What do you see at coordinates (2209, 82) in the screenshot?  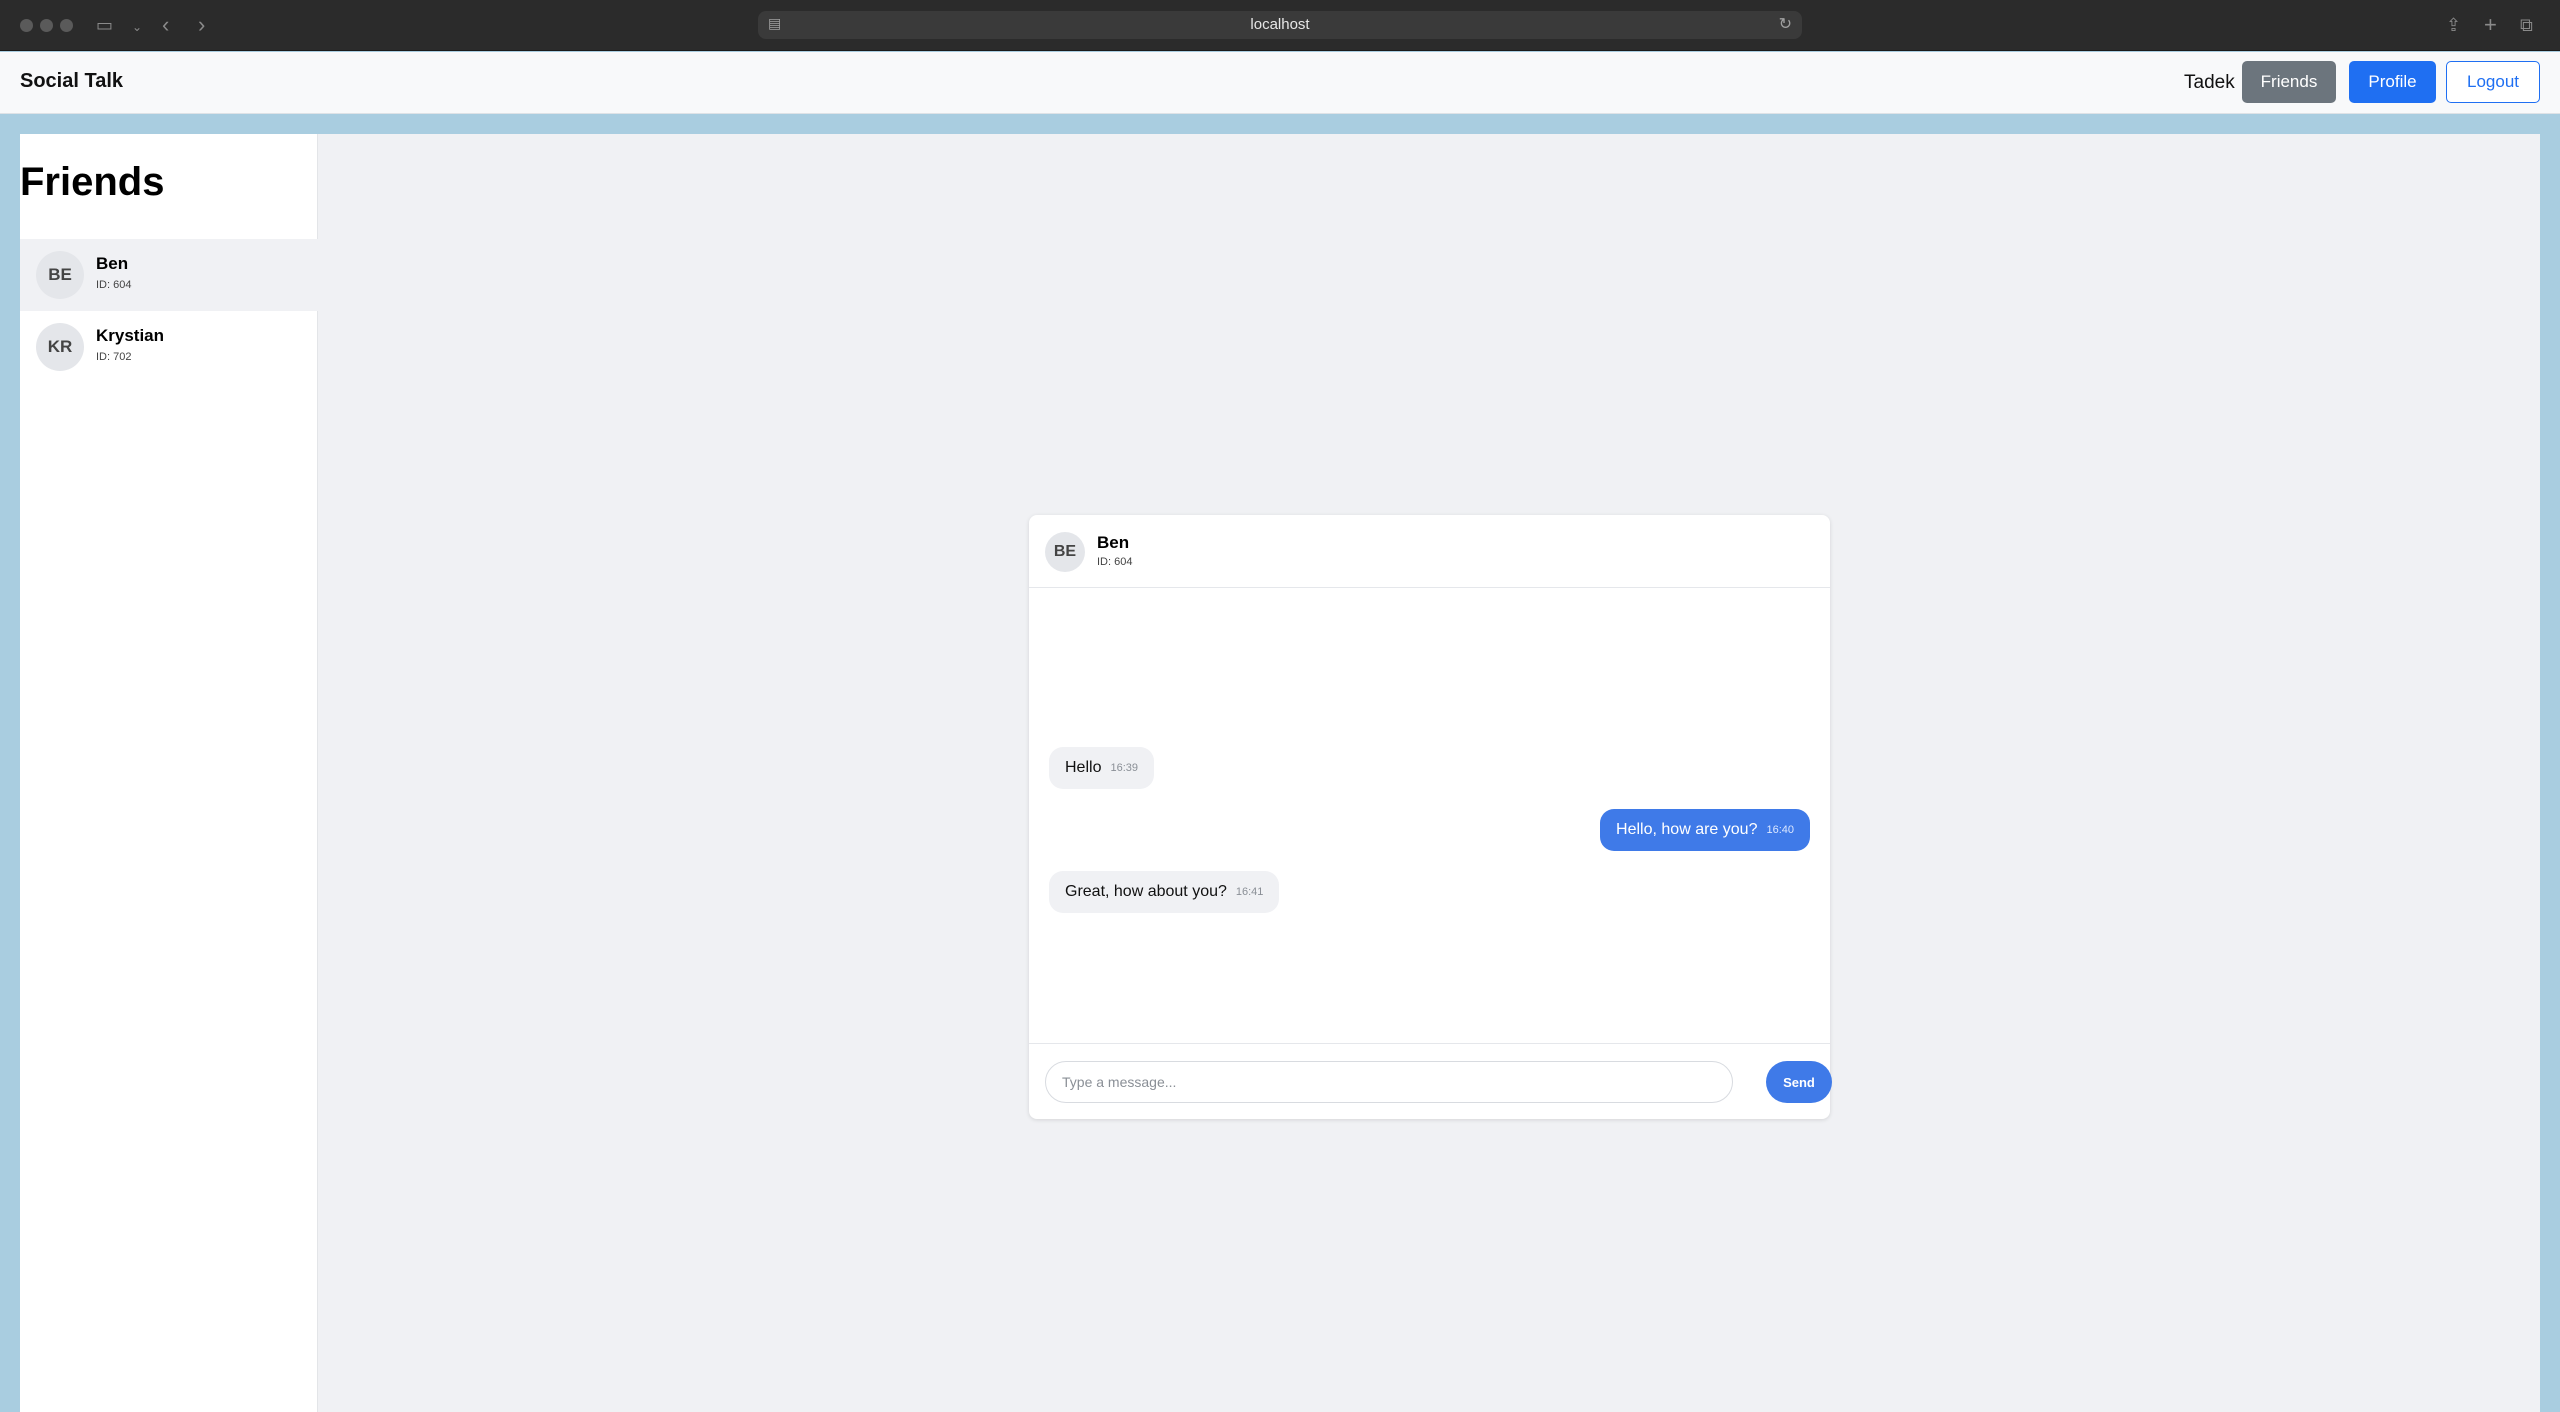 I see `current-user-name: Tadek` at bounding box center [2209, 82].